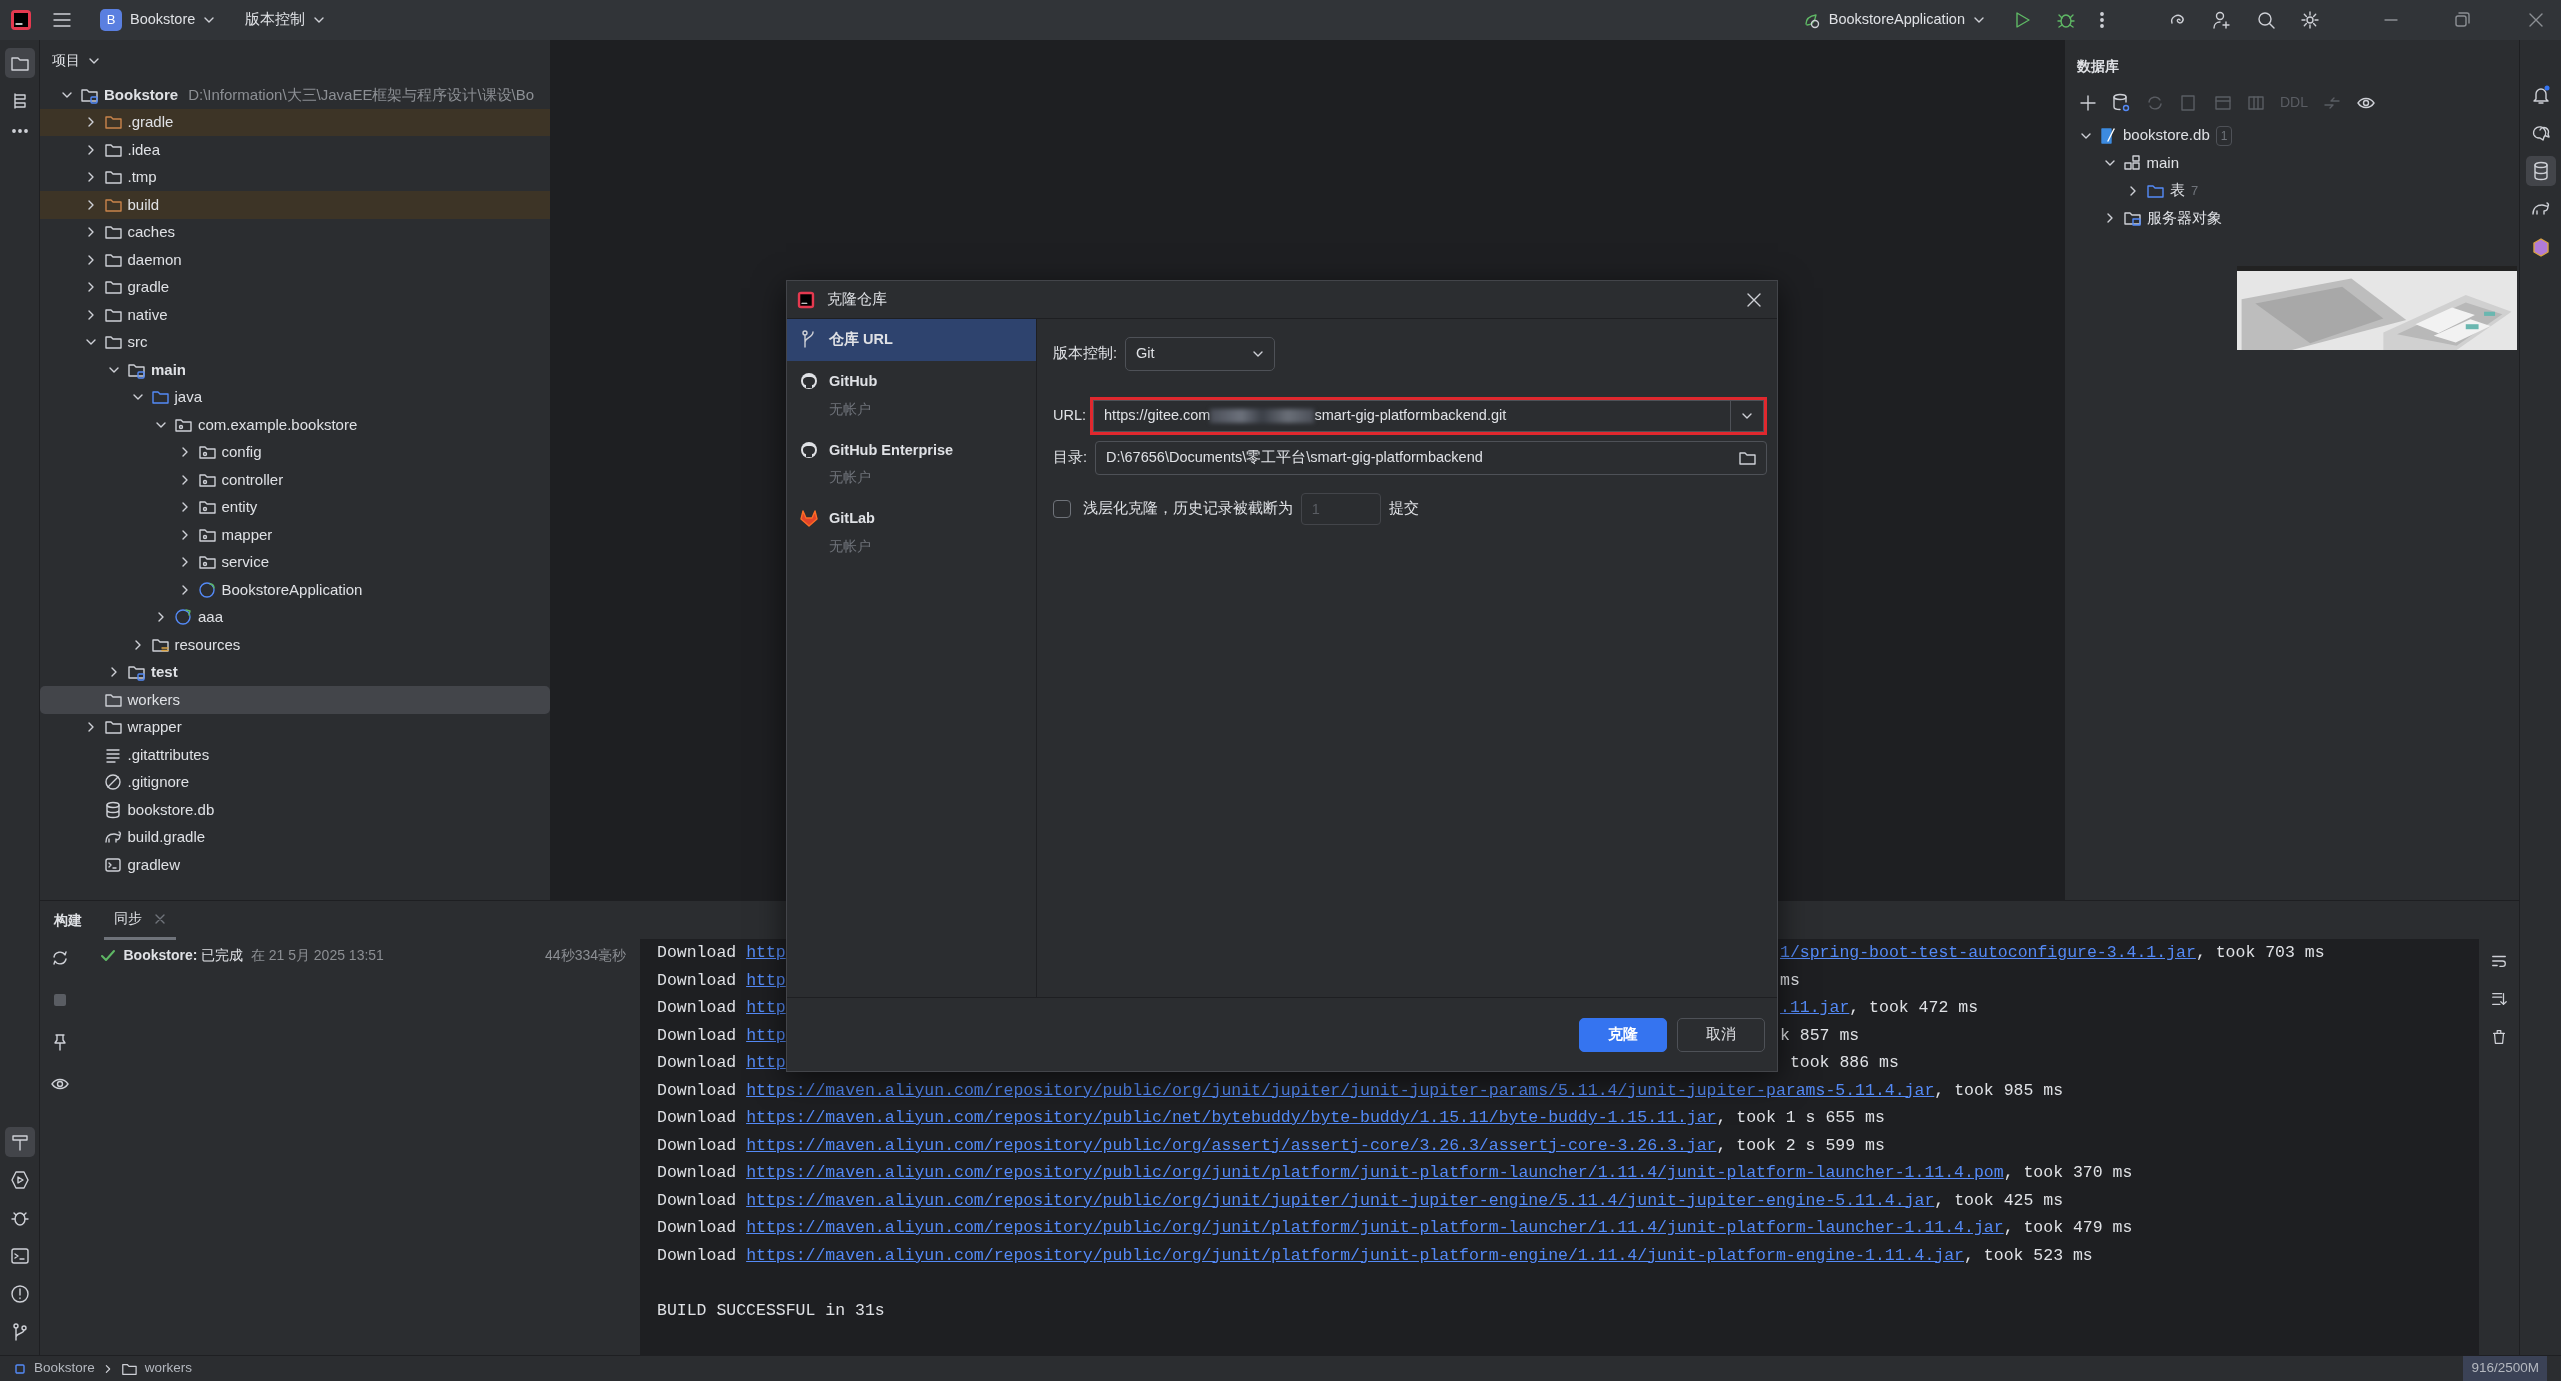 The width and height of the screenshot is (2561, 1381). I want to click on tree-row: build.gradle, so click(295, 837).